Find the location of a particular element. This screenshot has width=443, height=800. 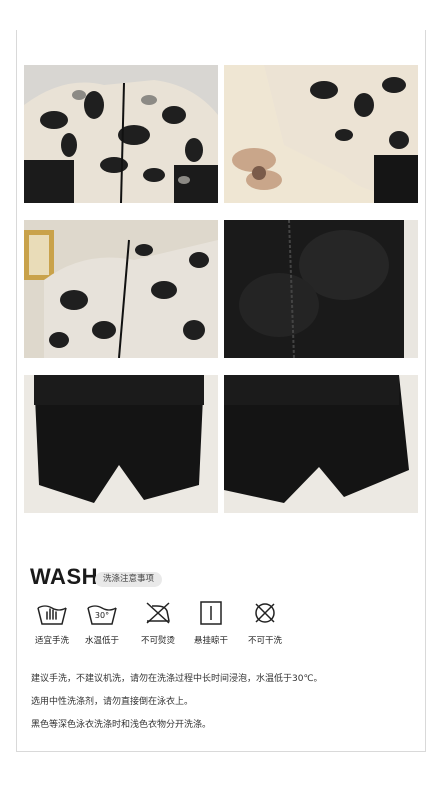

product-photo-black-shorts-right is located at coordinates (321, 444).